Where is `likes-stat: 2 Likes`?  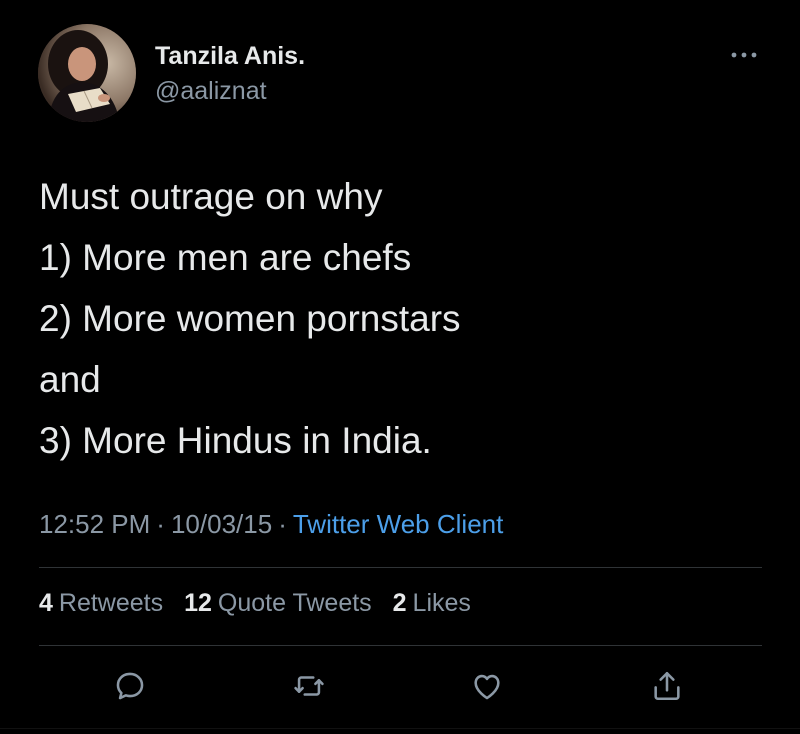 likes-stat: 2 Likes is located at coordinates (432, 603).